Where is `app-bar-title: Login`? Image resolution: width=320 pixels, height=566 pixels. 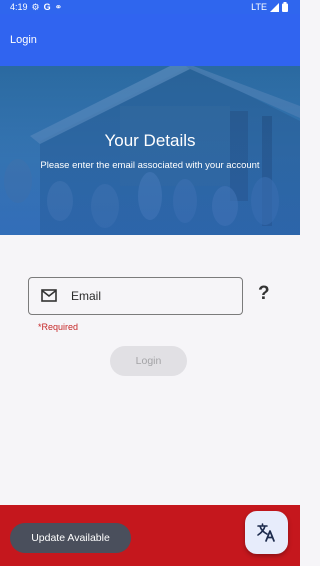
app-bar-title: Login is located at coordinates (23, 40).